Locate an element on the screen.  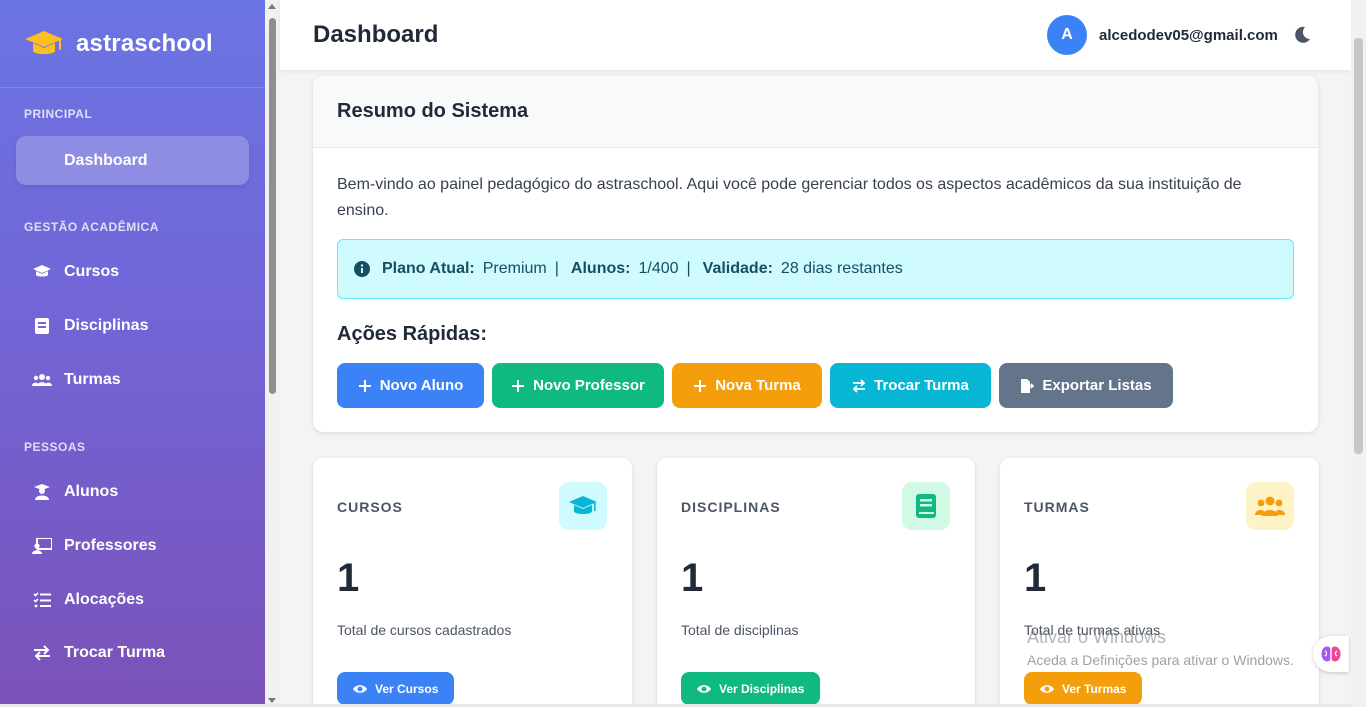
graduation-cap-logo-icon is located at coordinates (44, 42).